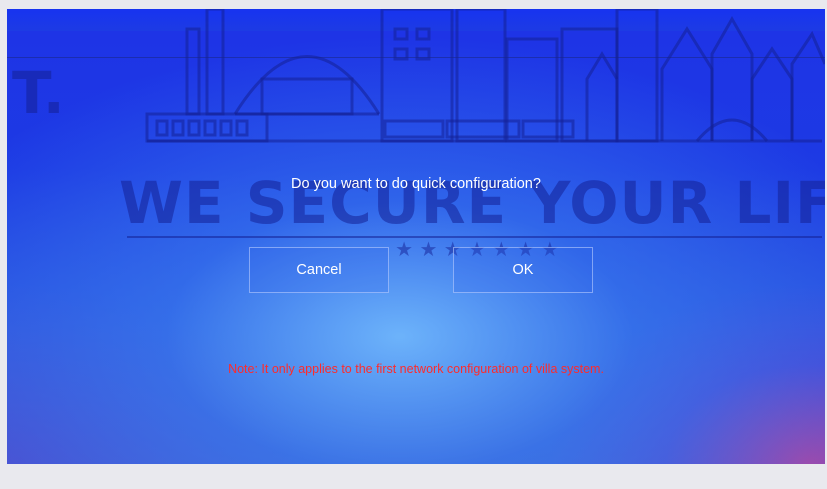 The image size is (827, 489). Describe the element at coordinates (38, 93) in the screenshot. I see `logo-fragment: T.` at that location.